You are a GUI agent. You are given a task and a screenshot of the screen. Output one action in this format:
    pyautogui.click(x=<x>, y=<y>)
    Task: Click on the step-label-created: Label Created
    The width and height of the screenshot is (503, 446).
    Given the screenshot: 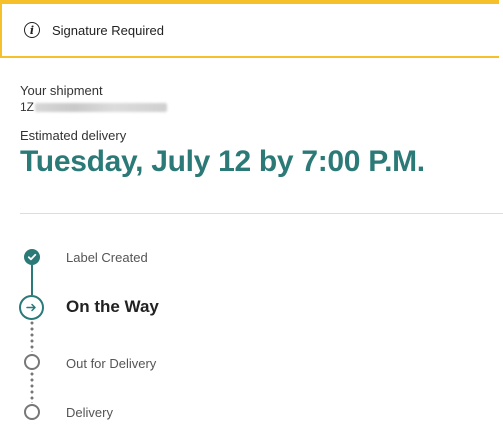 What is the action you would take?
    pyautogui.click(x=107, y=257)
    